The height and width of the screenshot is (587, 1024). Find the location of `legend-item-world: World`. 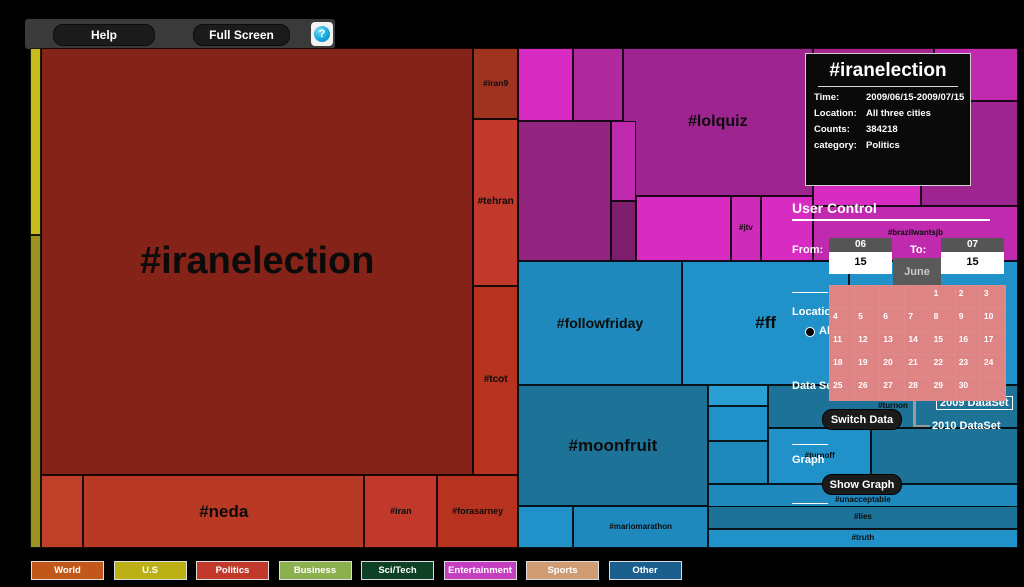

legend-item-world: World is located at coordinates (67, 570).